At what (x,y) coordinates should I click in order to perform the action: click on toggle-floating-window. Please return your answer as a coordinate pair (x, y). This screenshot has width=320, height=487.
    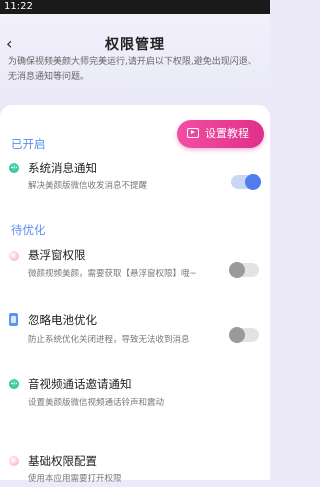
    Looking at the image, I should click on (244, 270).